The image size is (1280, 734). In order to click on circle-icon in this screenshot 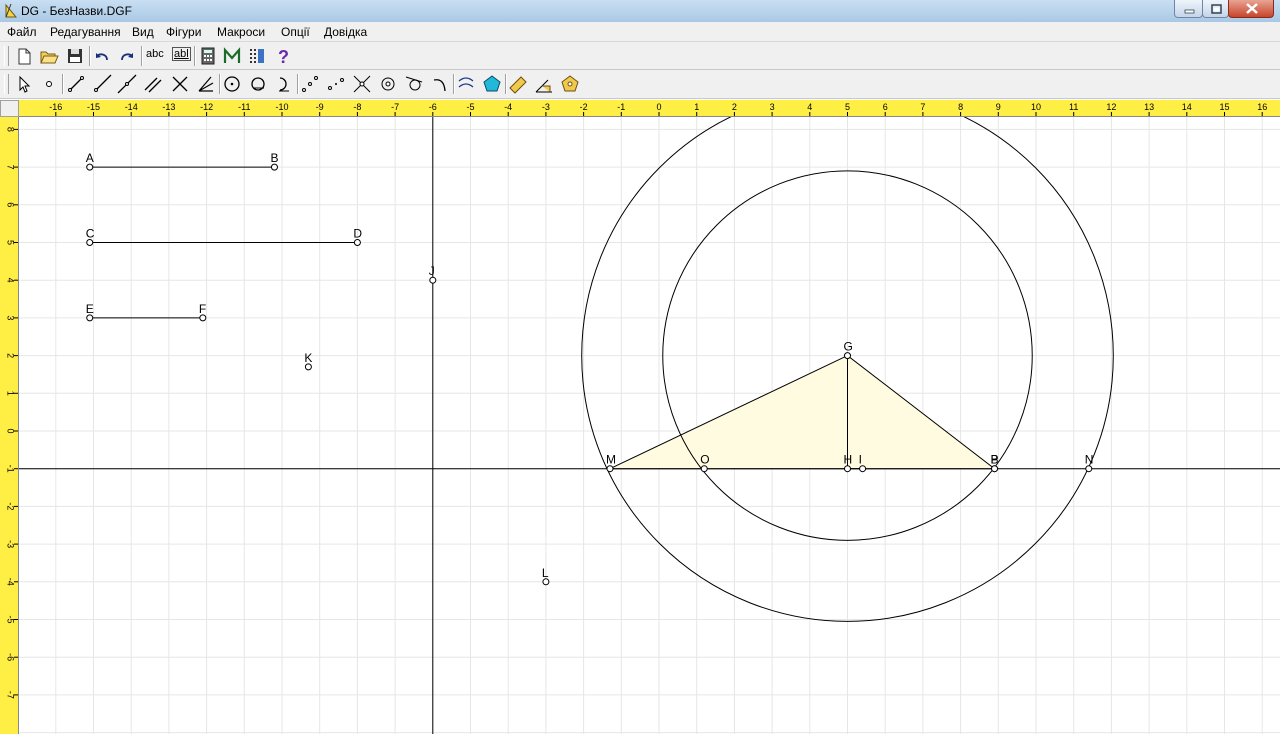, I will do `click(232, 84)`.